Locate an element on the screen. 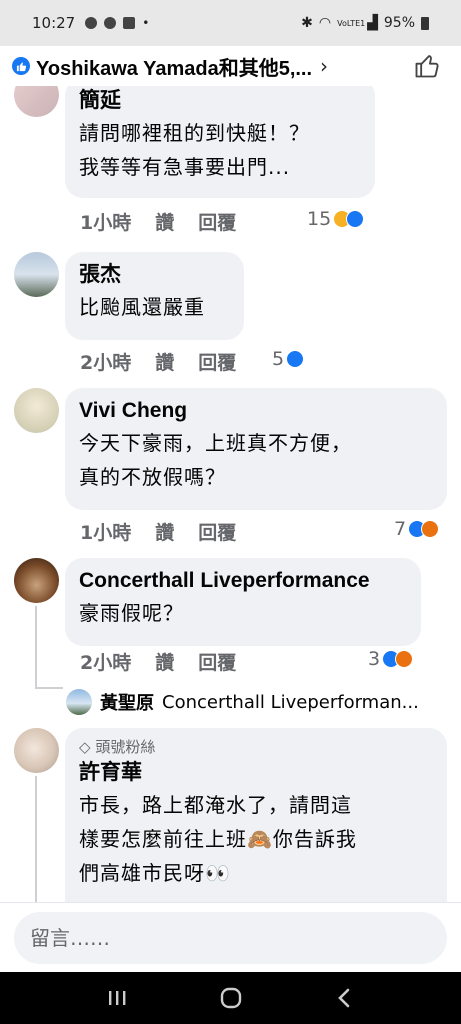 The width and height of the screenshot is (461, 1024). volte-indicator: VoLTE1 is located at coordinates (351, 23).